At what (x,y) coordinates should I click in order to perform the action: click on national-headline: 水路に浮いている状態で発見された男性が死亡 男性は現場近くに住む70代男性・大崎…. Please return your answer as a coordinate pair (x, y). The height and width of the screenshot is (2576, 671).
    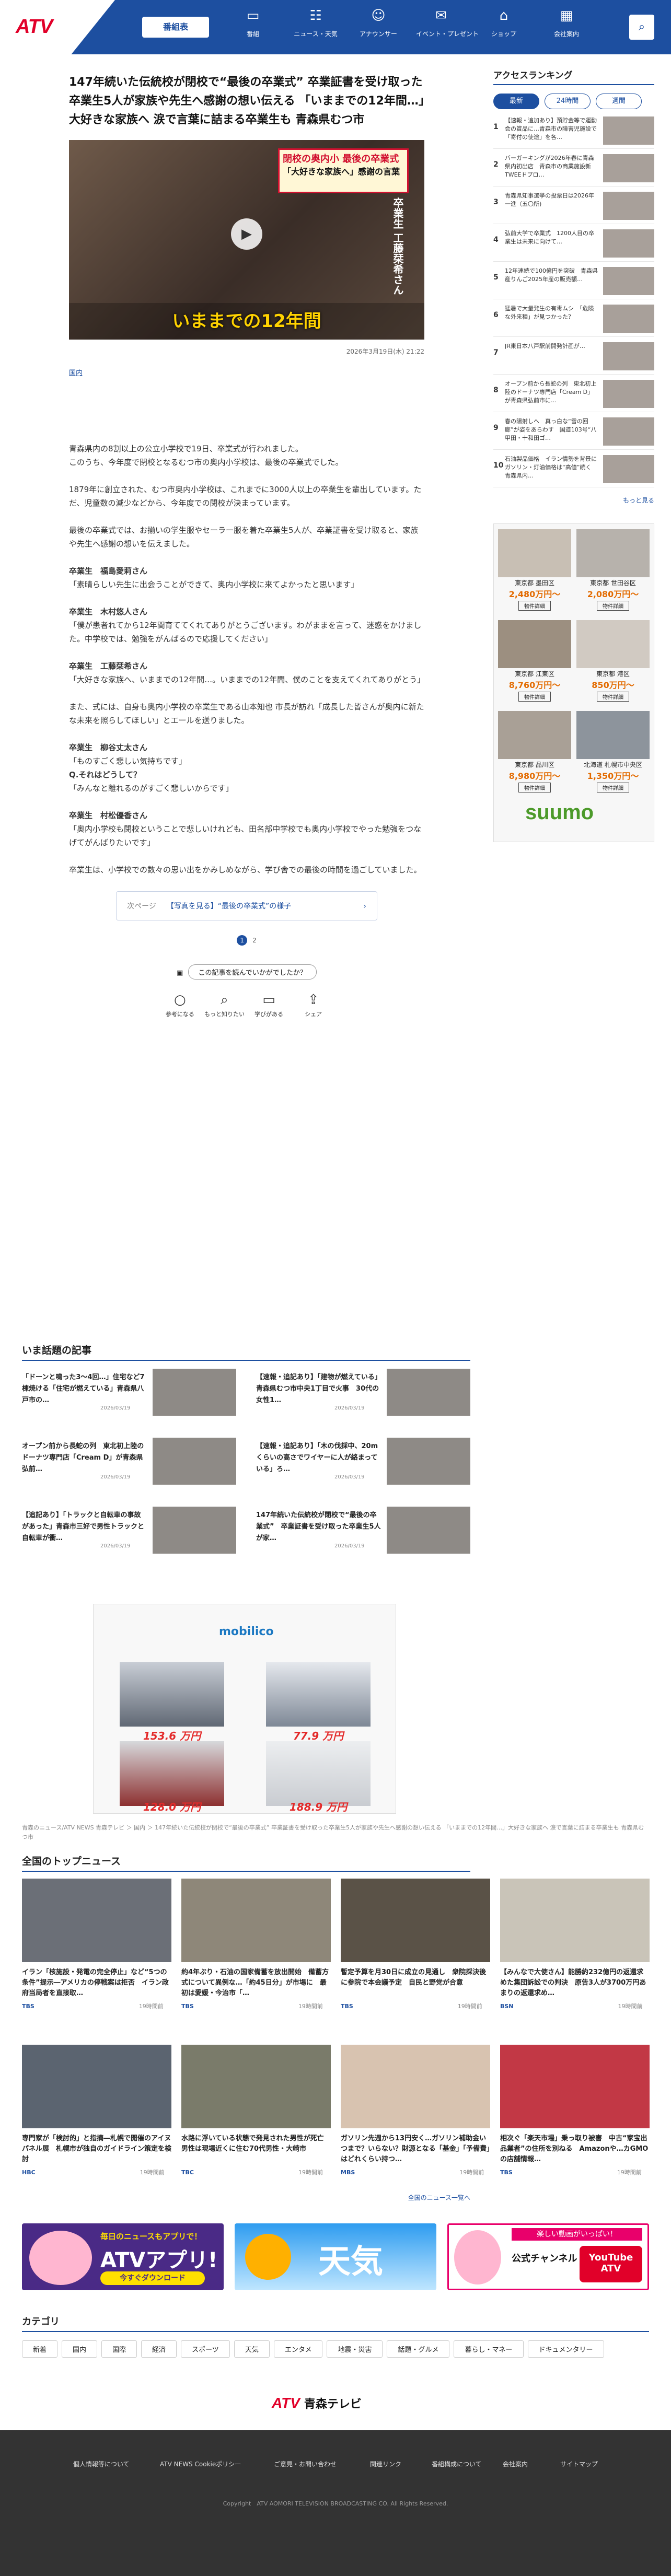
    Looking at the image, I should click on (256, 2150).